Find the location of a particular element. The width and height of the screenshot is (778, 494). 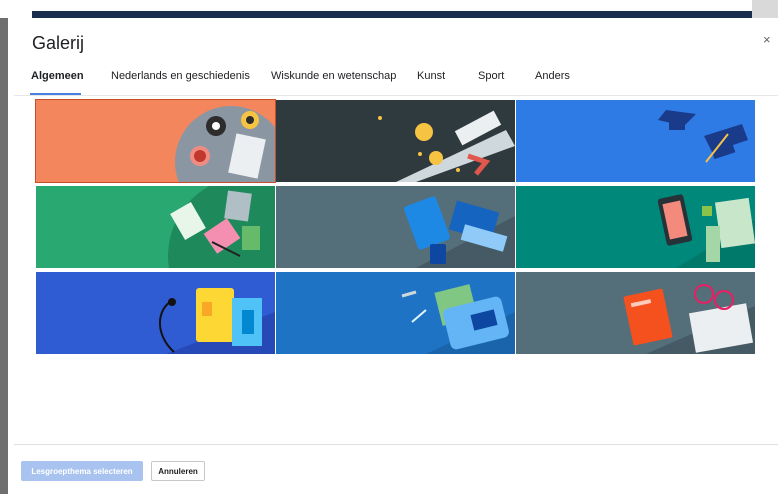

tab-sport: Sport is located at coordinates (491, 76).